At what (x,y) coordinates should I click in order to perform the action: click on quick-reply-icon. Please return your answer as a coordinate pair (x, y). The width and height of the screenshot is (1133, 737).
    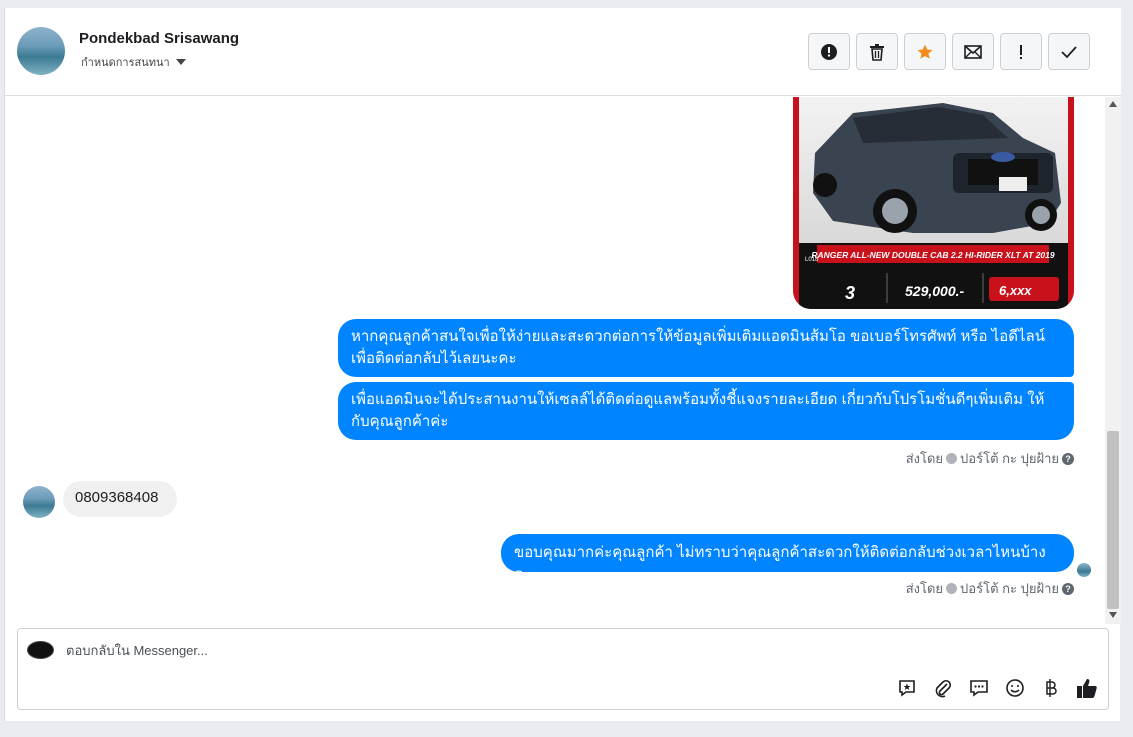
    Looking at the image, I should click on (979, 688).